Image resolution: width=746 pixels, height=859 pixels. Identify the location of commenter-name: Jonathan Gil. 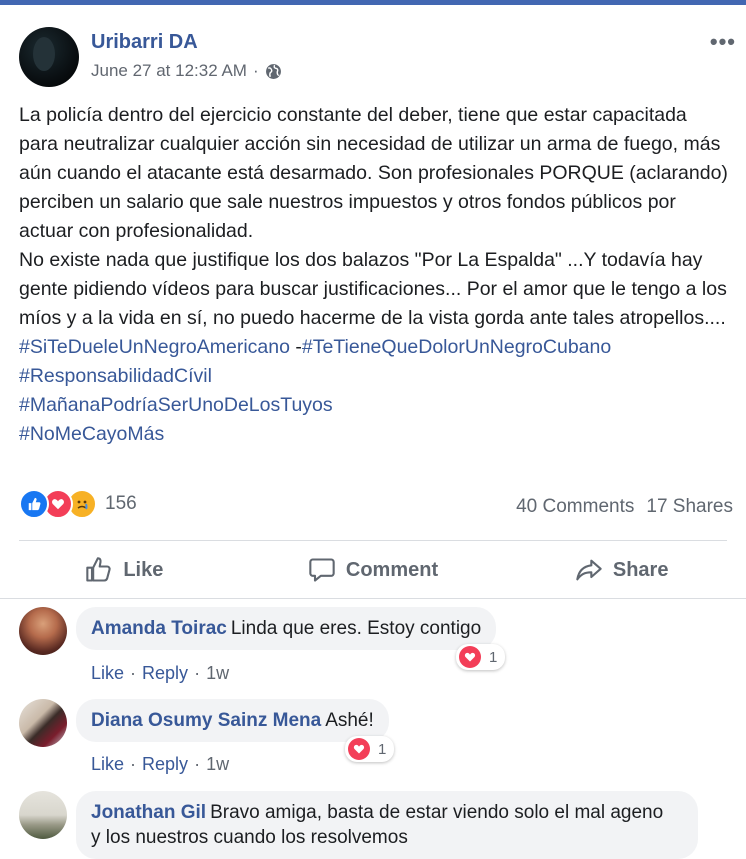
(148, 812).